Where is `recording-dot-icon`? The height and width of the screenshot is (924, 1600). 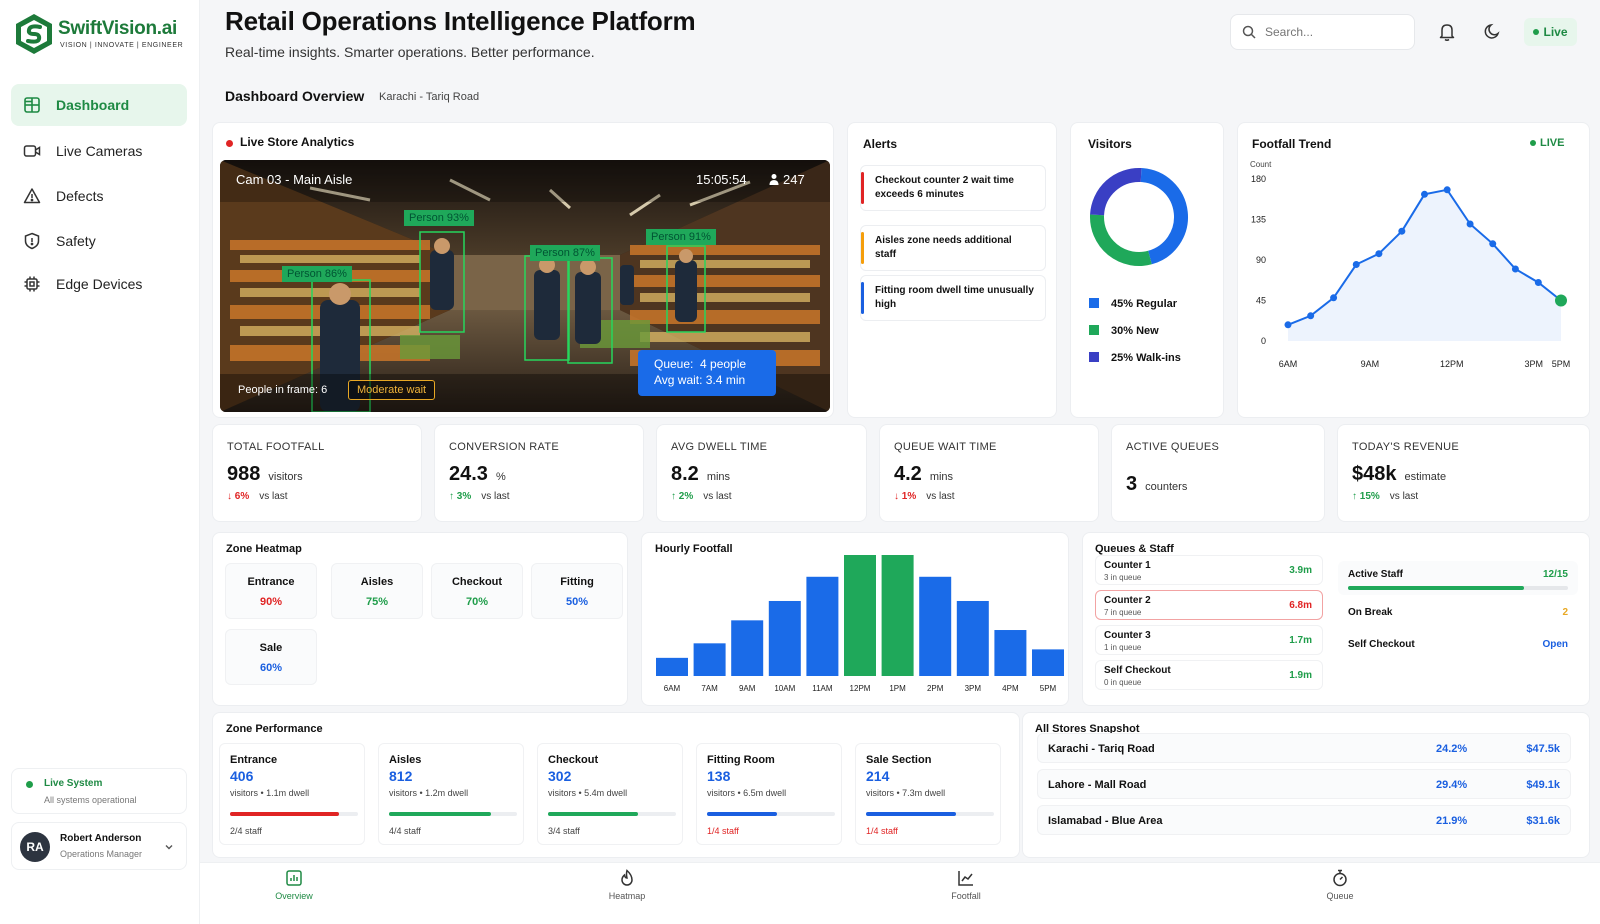 recording-dot-icon is located at coordinates (229, 143).